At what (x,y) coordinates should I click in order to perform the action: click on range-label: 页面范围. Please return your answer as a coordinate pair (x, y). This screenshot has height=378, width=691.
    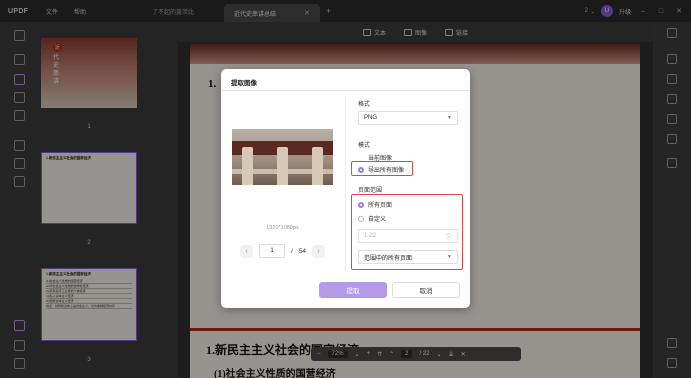
    Looking at the image, I should click on (370, 191).